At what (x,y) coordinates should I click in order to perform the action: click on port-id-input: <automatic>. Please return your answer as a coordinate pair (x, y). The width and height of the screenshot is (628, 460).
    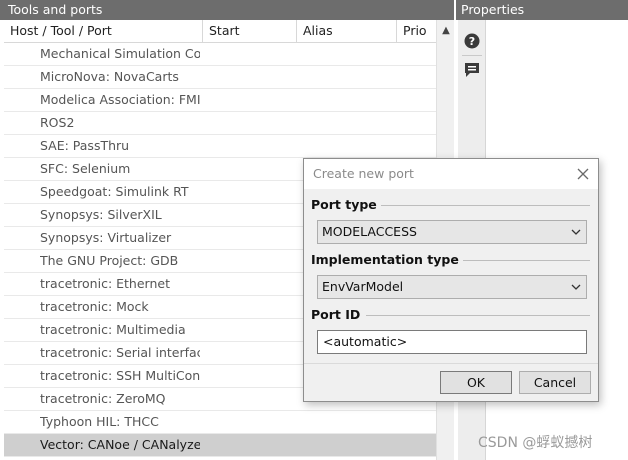
    Looking at the image, I should click on (452, 342).